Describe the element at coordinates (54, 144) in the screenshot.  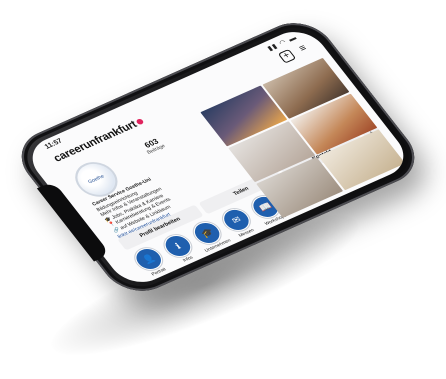
I see `status-time: 11:57` at that location.